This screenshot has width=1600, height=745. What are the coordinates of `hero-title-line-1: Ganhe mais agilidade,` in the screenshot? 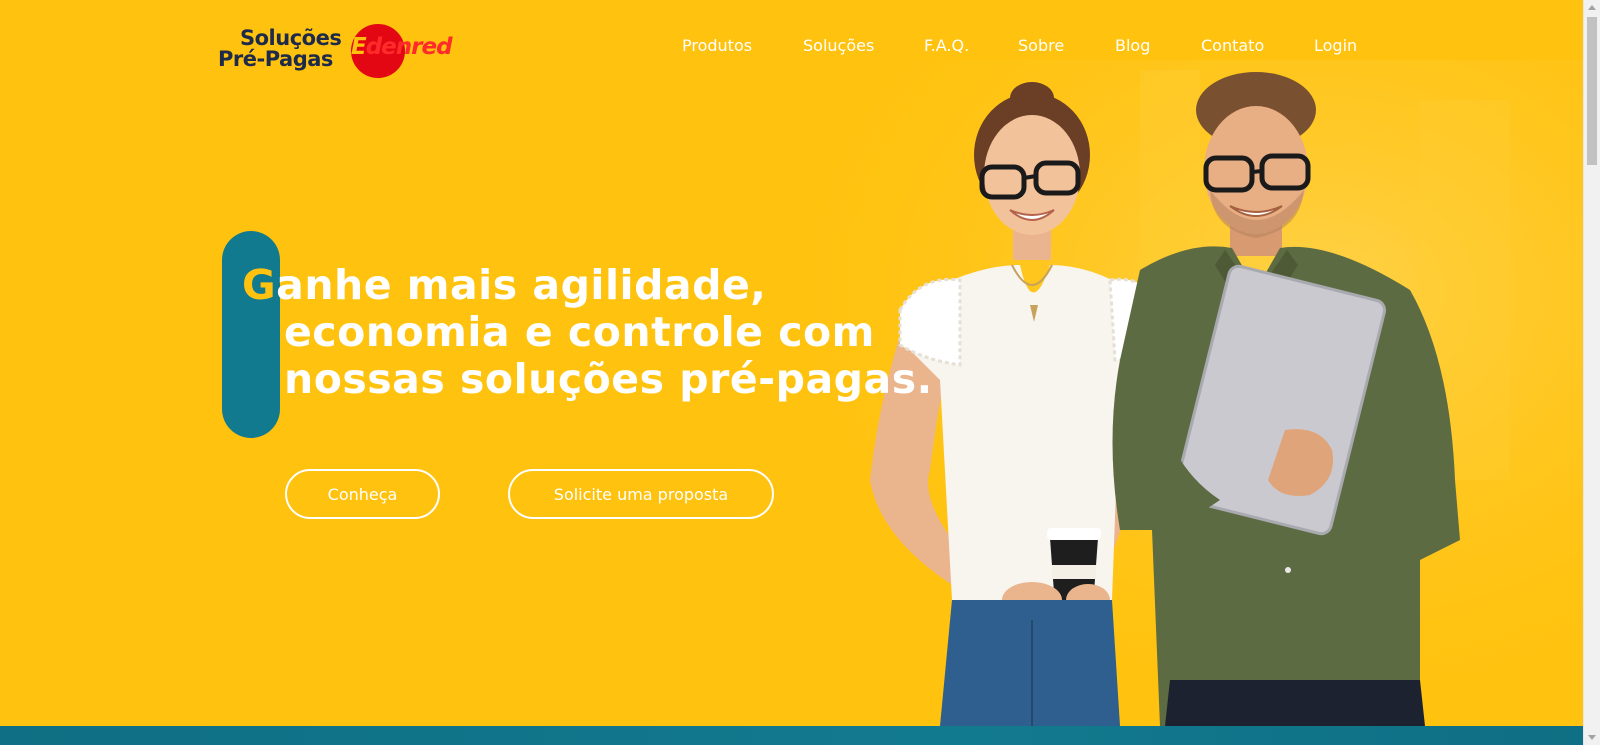 It's located at (587, 285).